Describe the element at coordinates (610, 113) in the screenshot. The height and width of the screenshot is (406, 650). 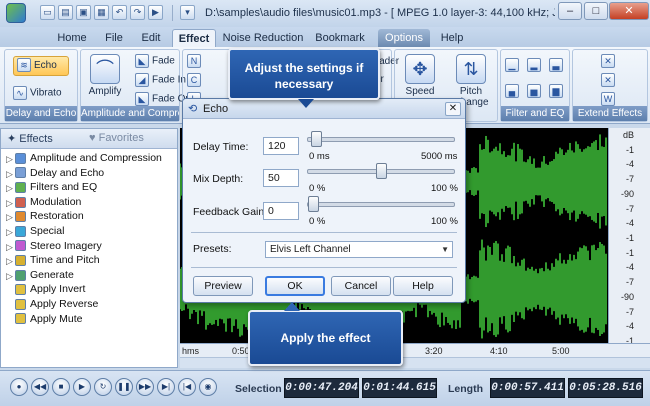
I see `group-label: Extend Effects` at that location.